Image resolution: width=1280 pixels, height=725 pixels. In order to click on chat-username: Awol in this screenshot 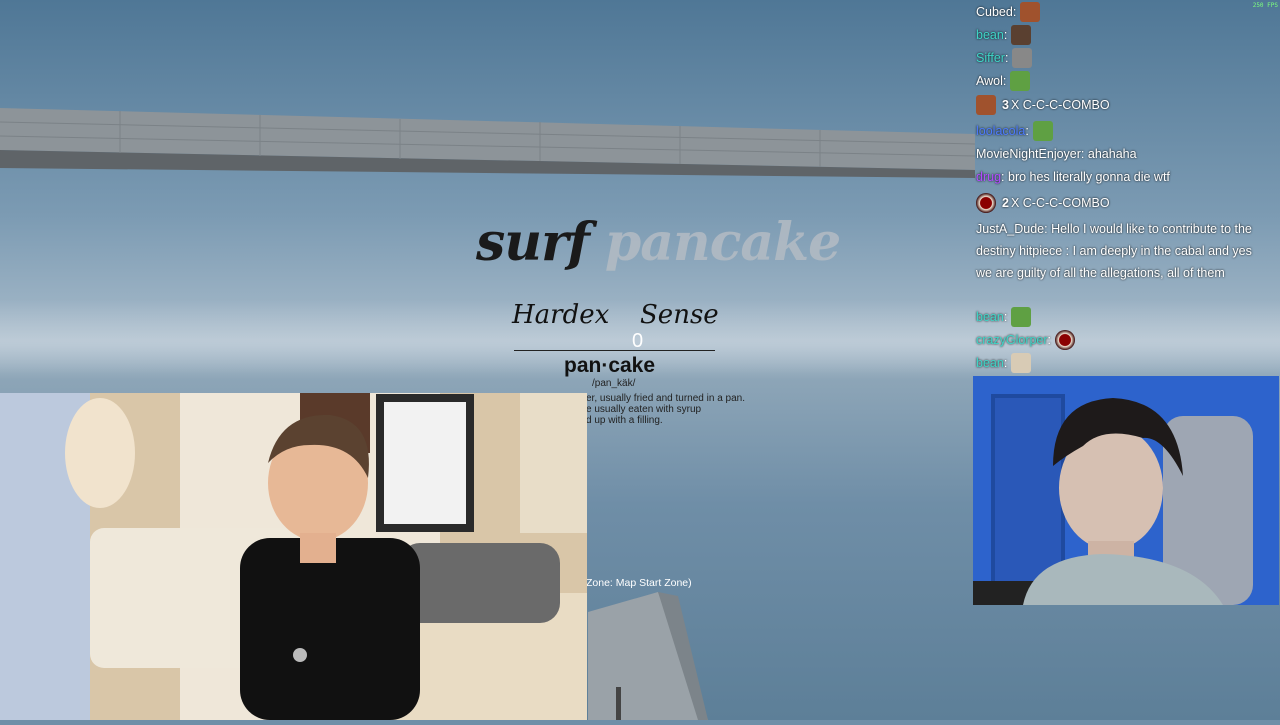, I will do `click(989, 81)`.